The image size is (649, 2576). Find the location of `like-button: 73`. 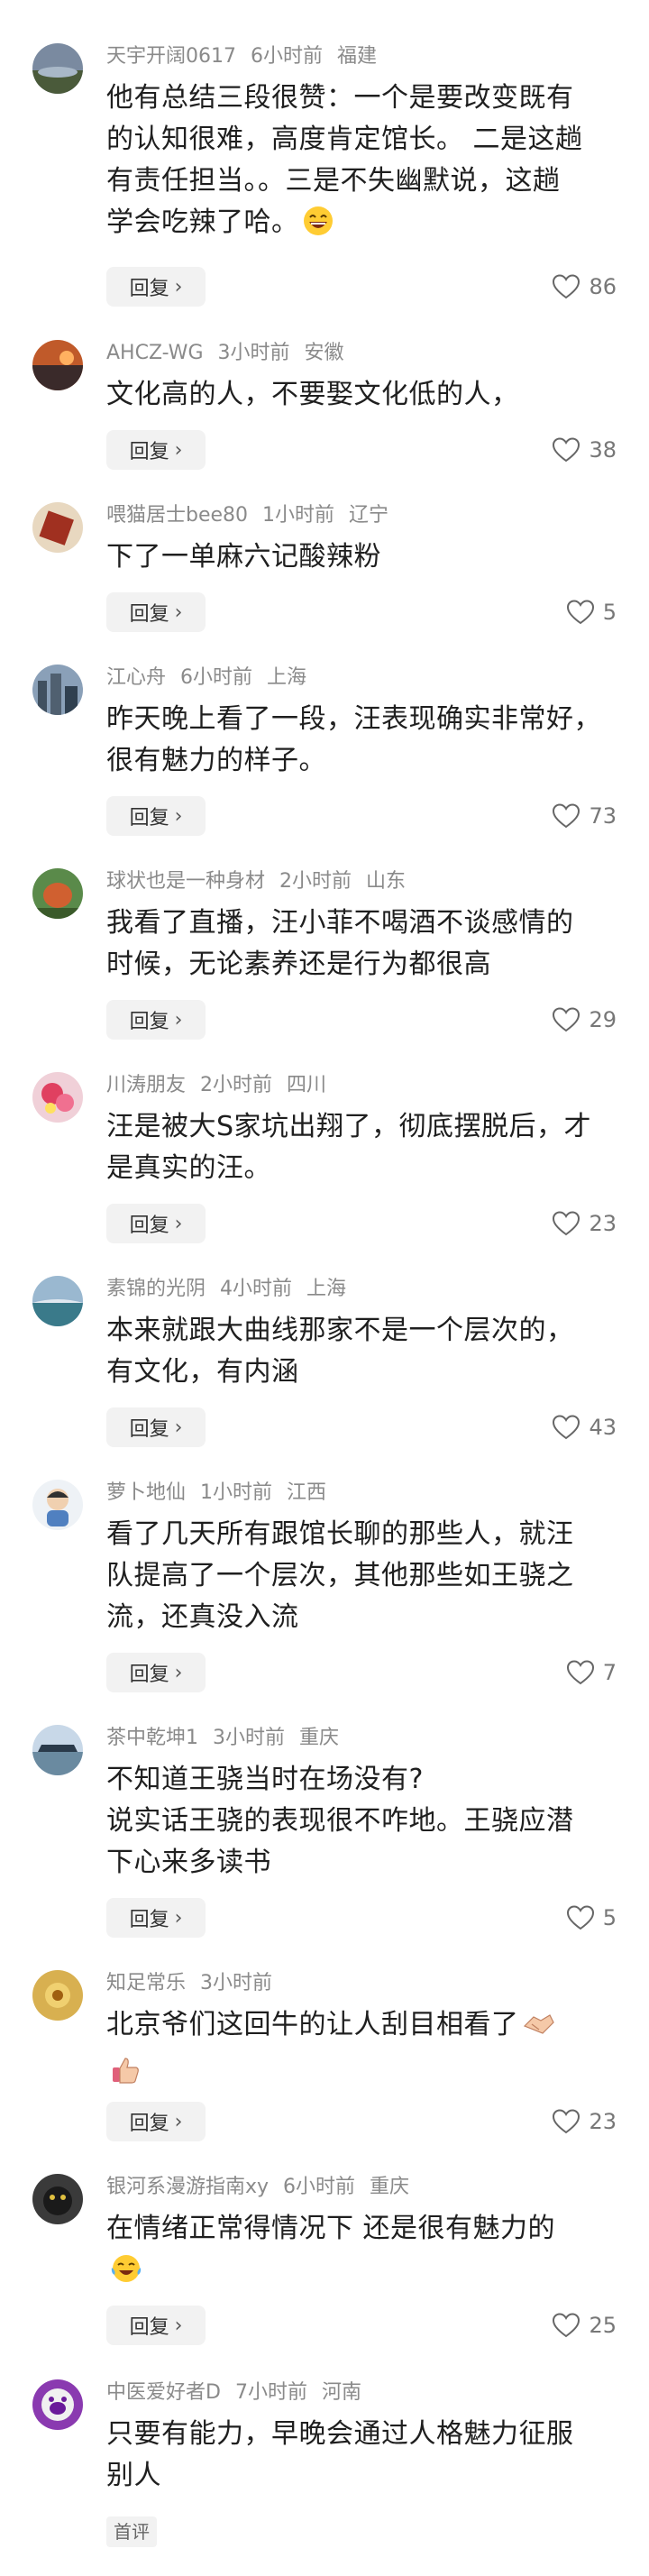

like-button: 73 is located at coordinates (585, 816).